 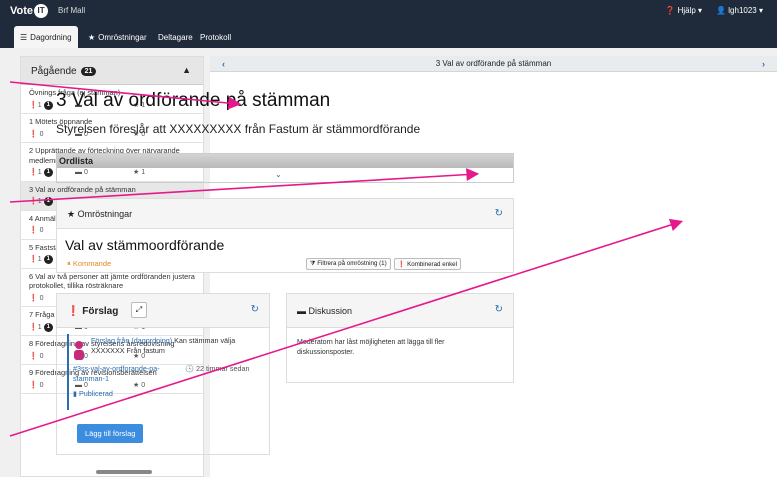 I want to click on tab-label: Protokoll, so click(x=216, y=37).